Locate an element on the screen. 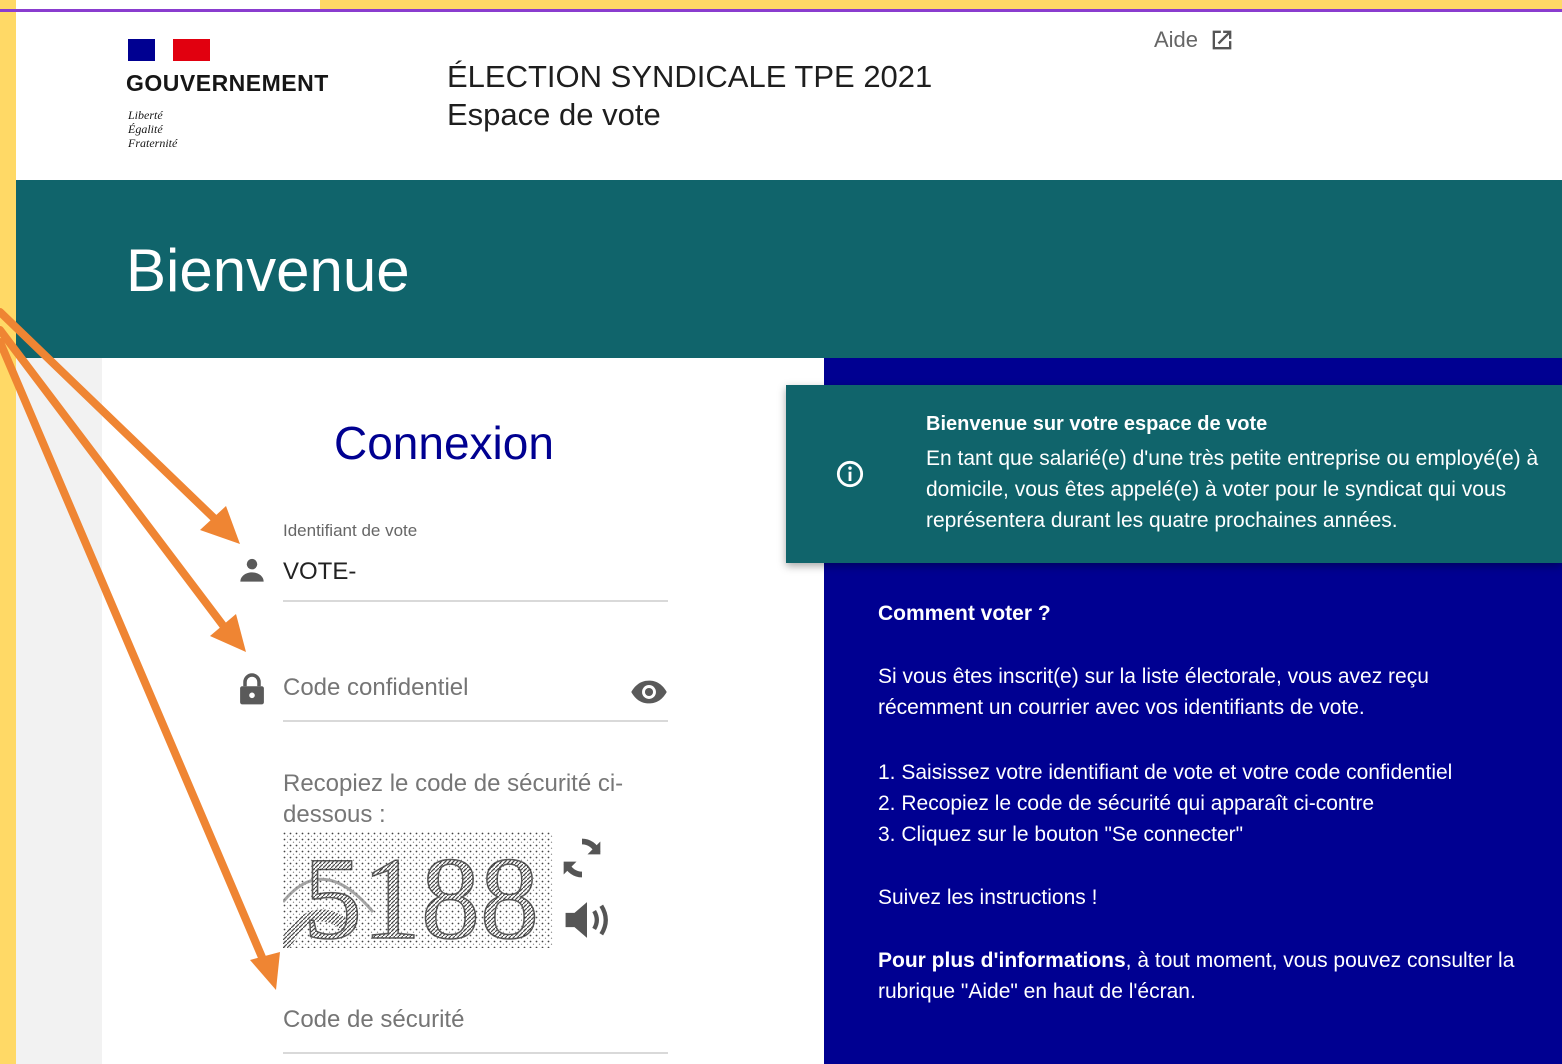 Image resolution: width=1562 pixels, height=1064 pixels. password-field-underline is located at coordinates (475, 721).